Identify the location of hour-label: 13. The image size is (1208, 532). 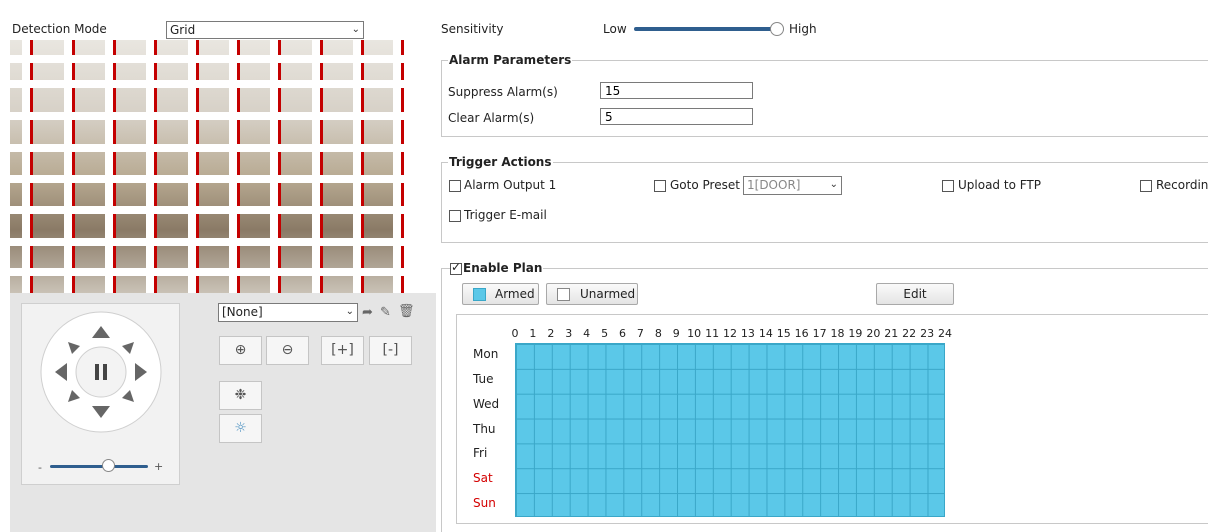
(747, 333).